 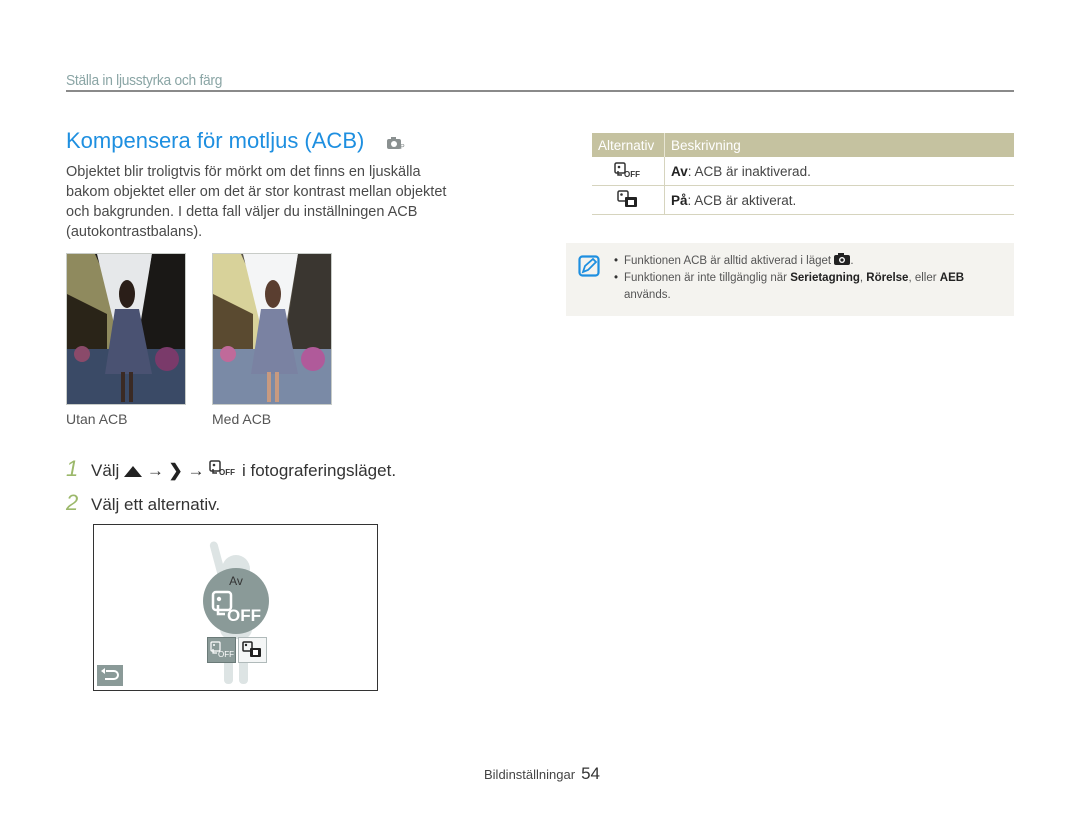 I want to click on photo-caption-without-acb: Utan ACB, so click(x=97, y=419).